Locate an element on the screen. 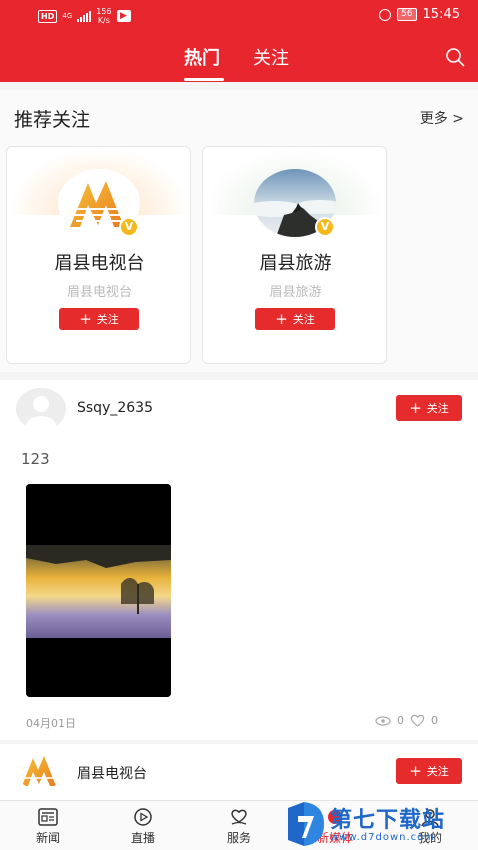 Image resolution: width=478 pixels, height=850 pixels. nav-live: 直播 is located at coordinates (143, 826).